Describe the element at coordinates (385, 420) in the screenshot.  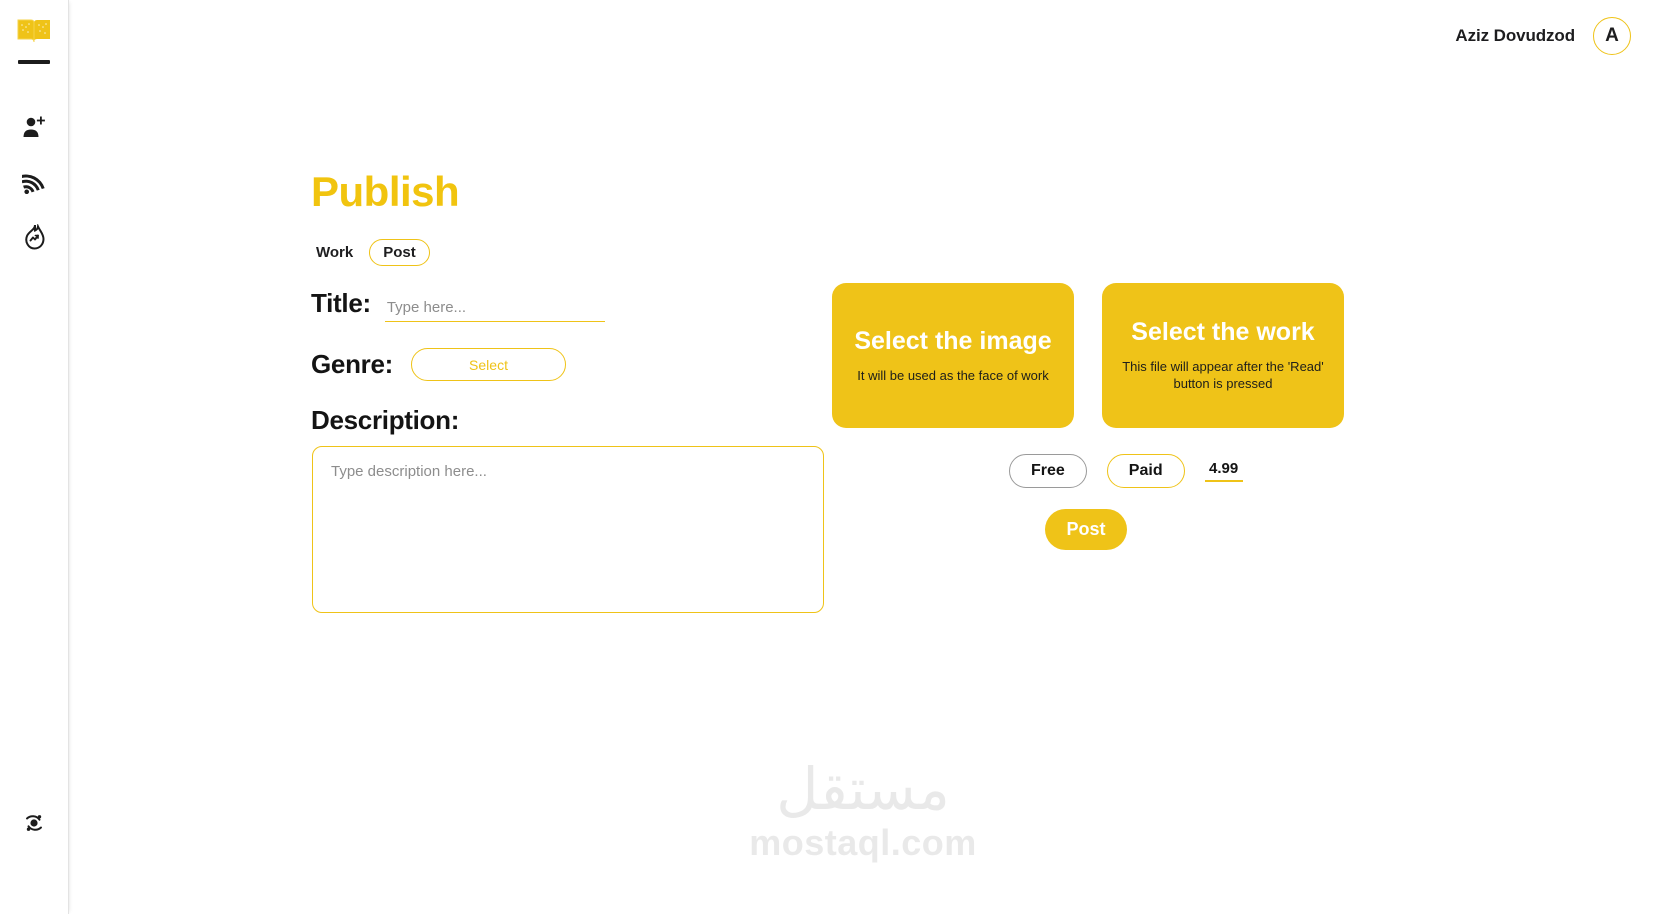
I see `description-label: Description:` at that location.